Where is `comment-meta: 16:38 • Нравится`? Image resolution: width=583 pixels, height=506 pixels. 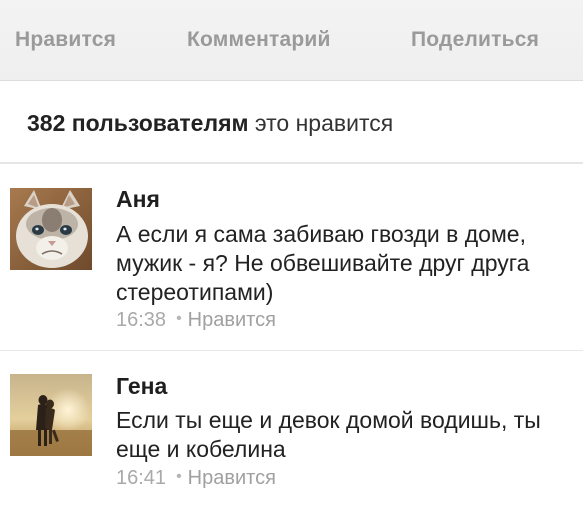 comment-meta: 16:38 • Нравится is located at coordinates (196, 320).